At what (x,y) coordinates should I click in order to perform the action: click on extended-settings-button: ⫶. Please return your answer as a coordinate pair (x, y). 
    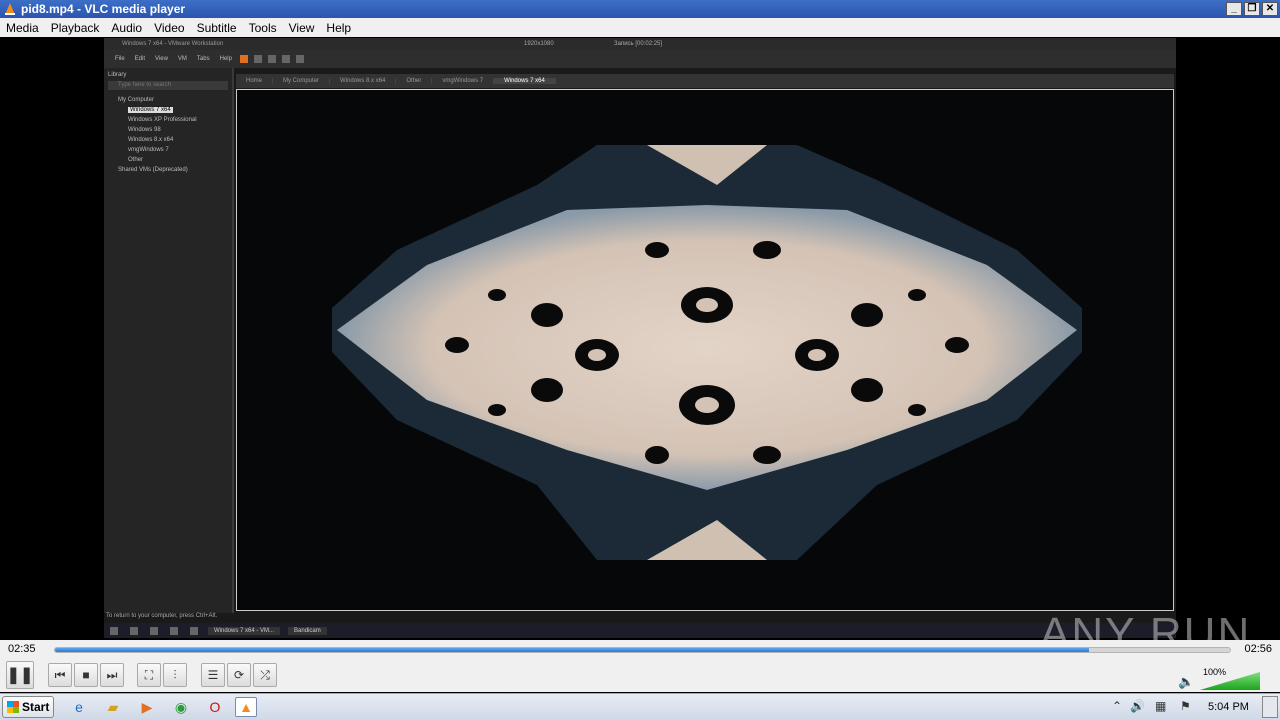
    Looking at the image, I should click on (175, 675).